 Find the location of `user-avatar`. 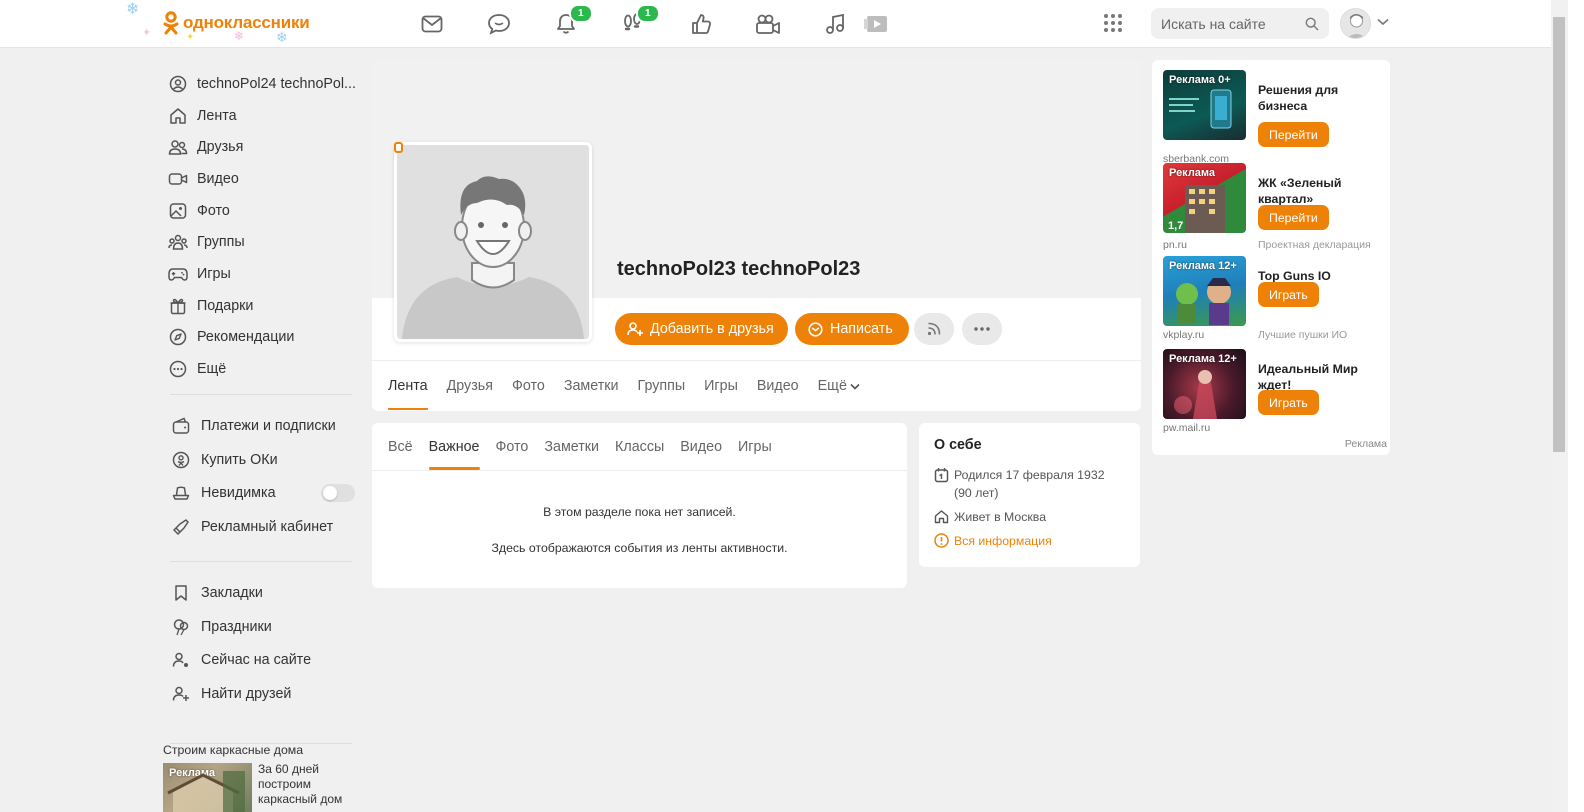

user-avatar is located at coordinates (1355, 23).